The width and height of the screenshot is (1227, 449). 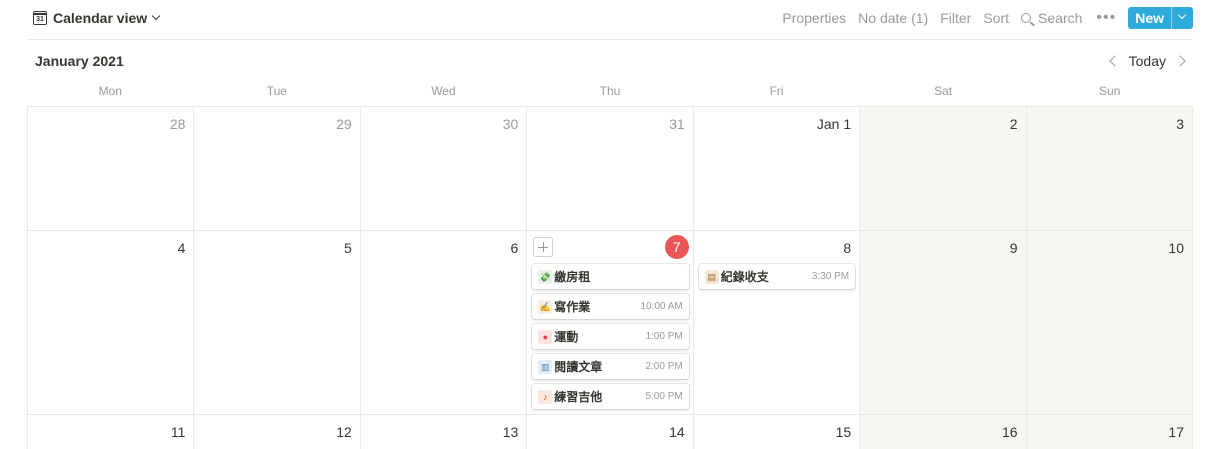 What do you see at coordinates (572, 277) in the screenshot?
I see `event-title: 繳房租` at bounding box center [572, 277].